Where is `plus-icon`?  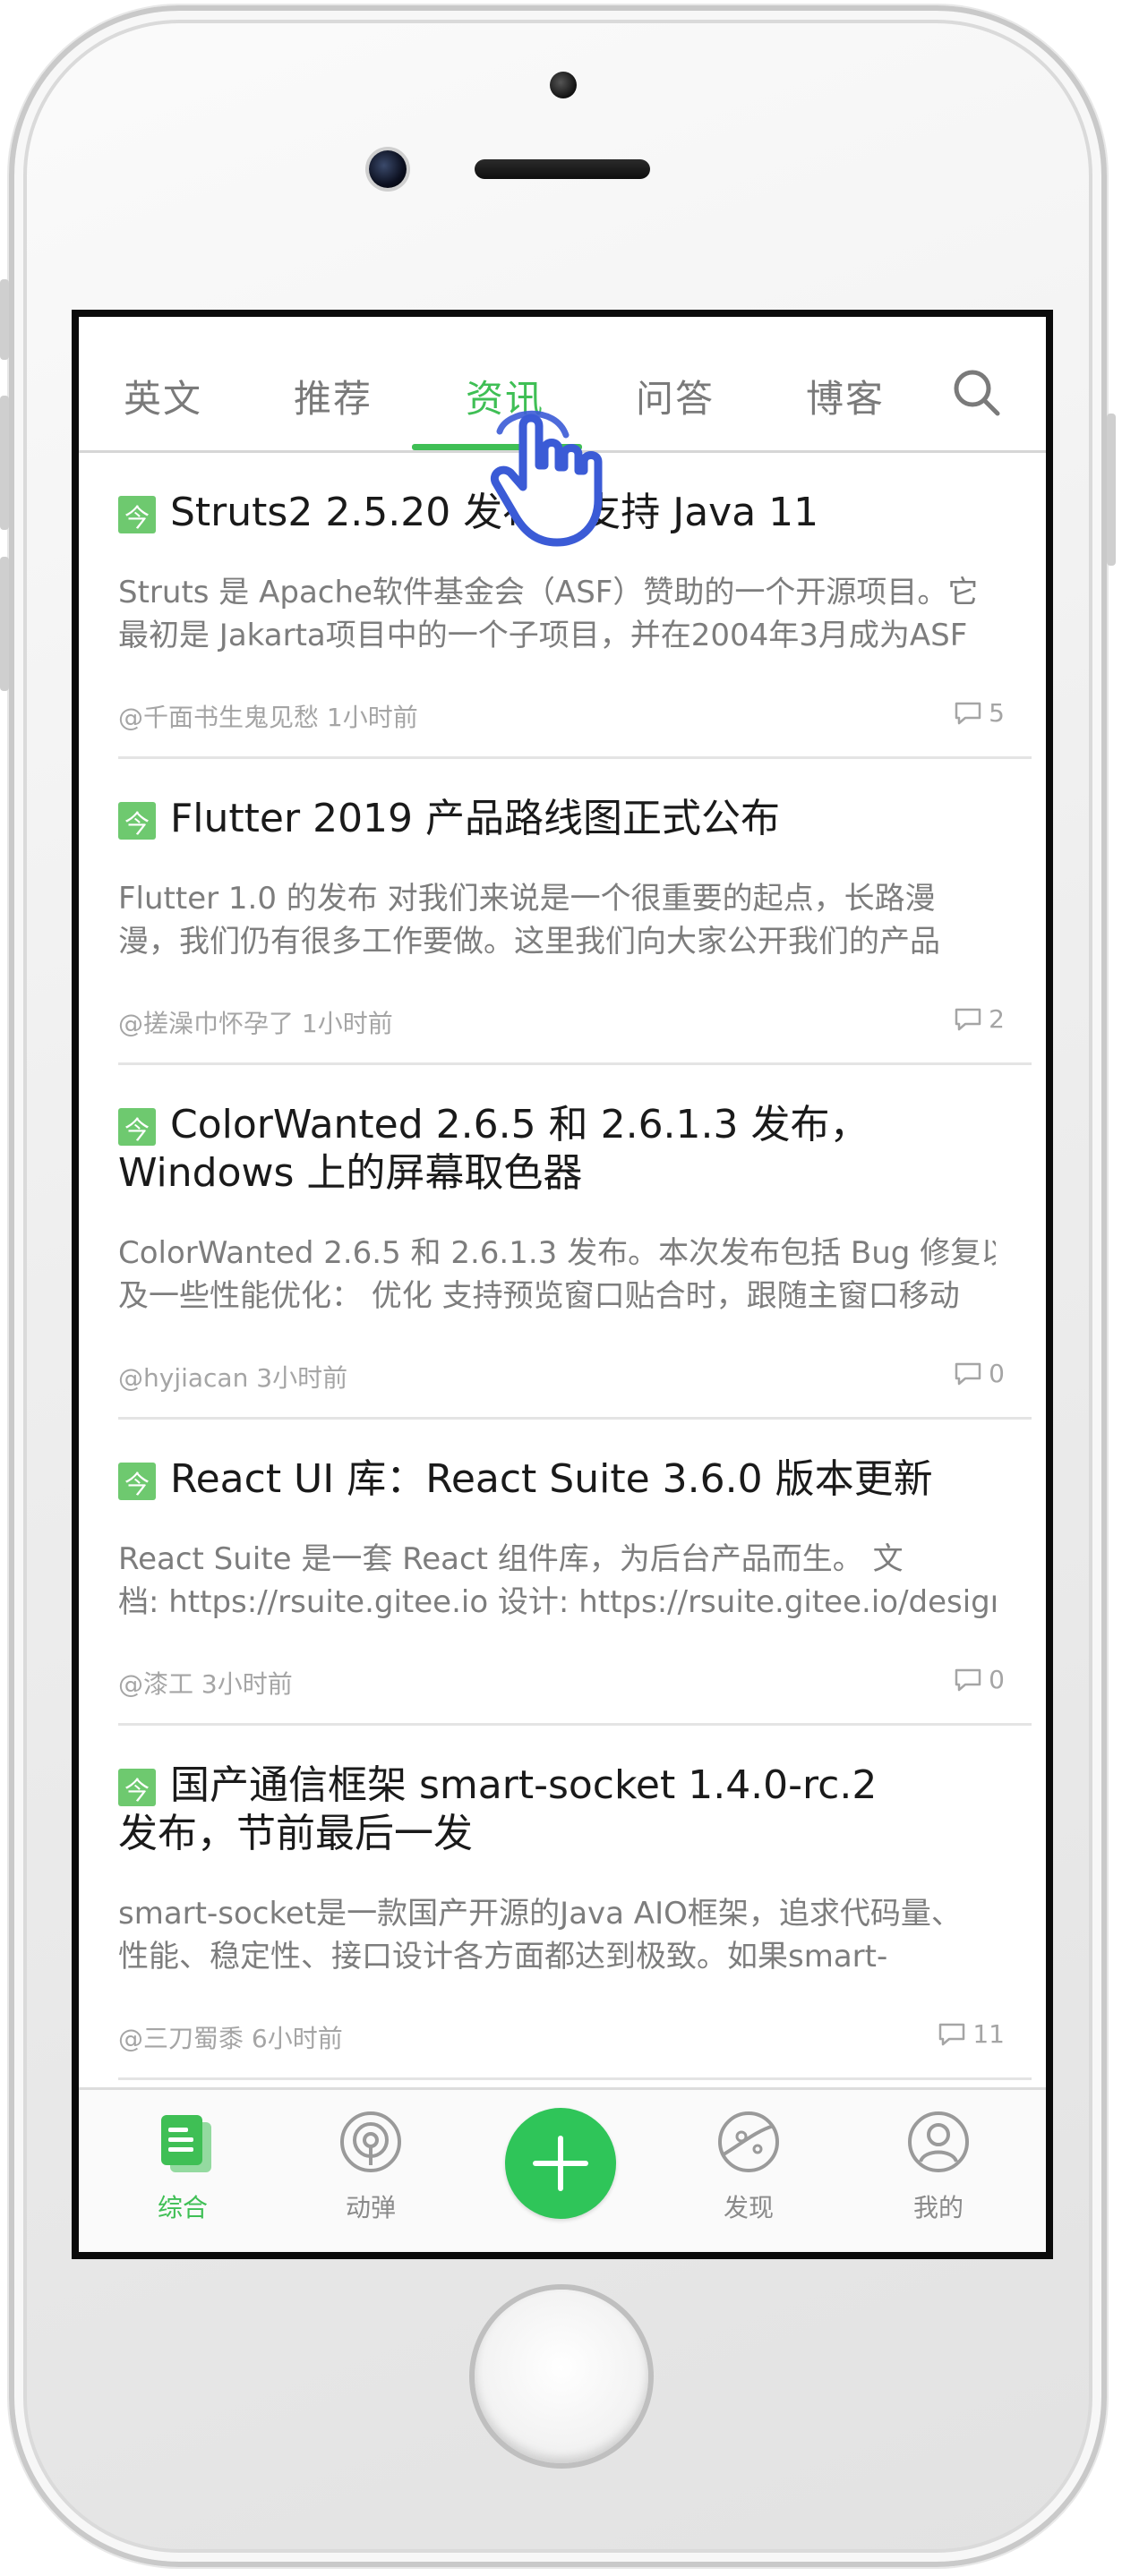
plus-icon is located at coordinates (560, 2163).